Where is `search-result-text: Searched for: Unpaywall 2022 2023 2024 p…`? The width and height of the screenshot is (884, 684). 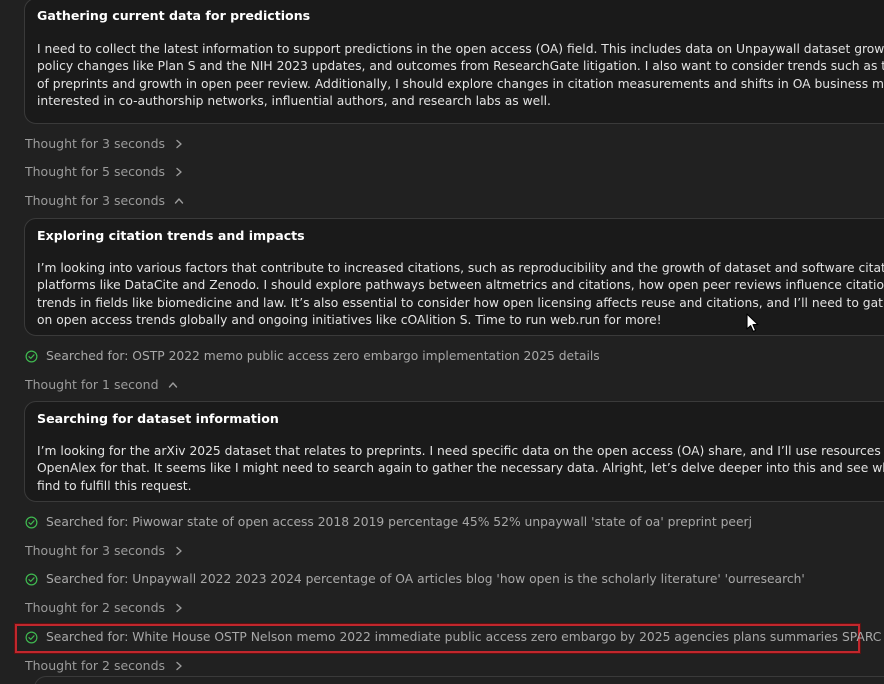 search-result-text: Searched for: Unpaywall 2022 2023 2024 p… is located at coordinates (425, 579).